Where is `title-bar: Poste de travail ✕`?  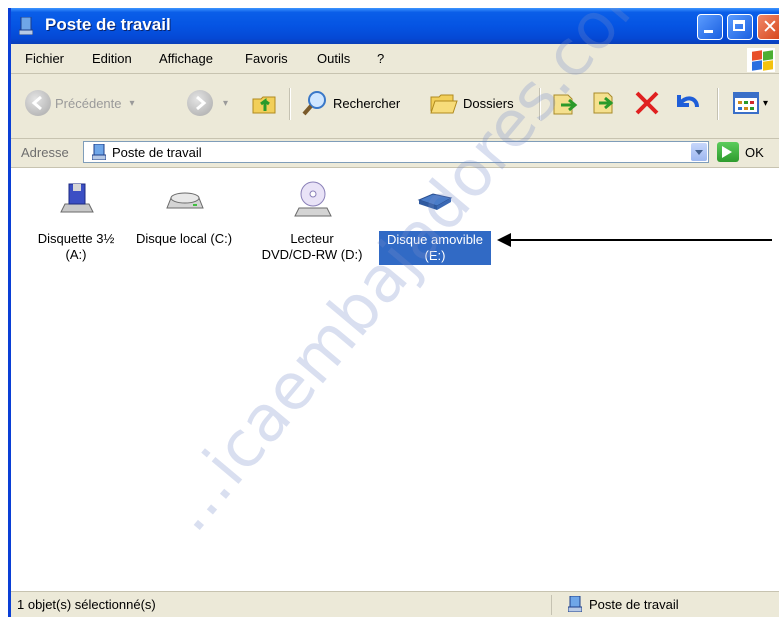
title-bar: Poste de travail ✕ is located at coordinates (395, 26).